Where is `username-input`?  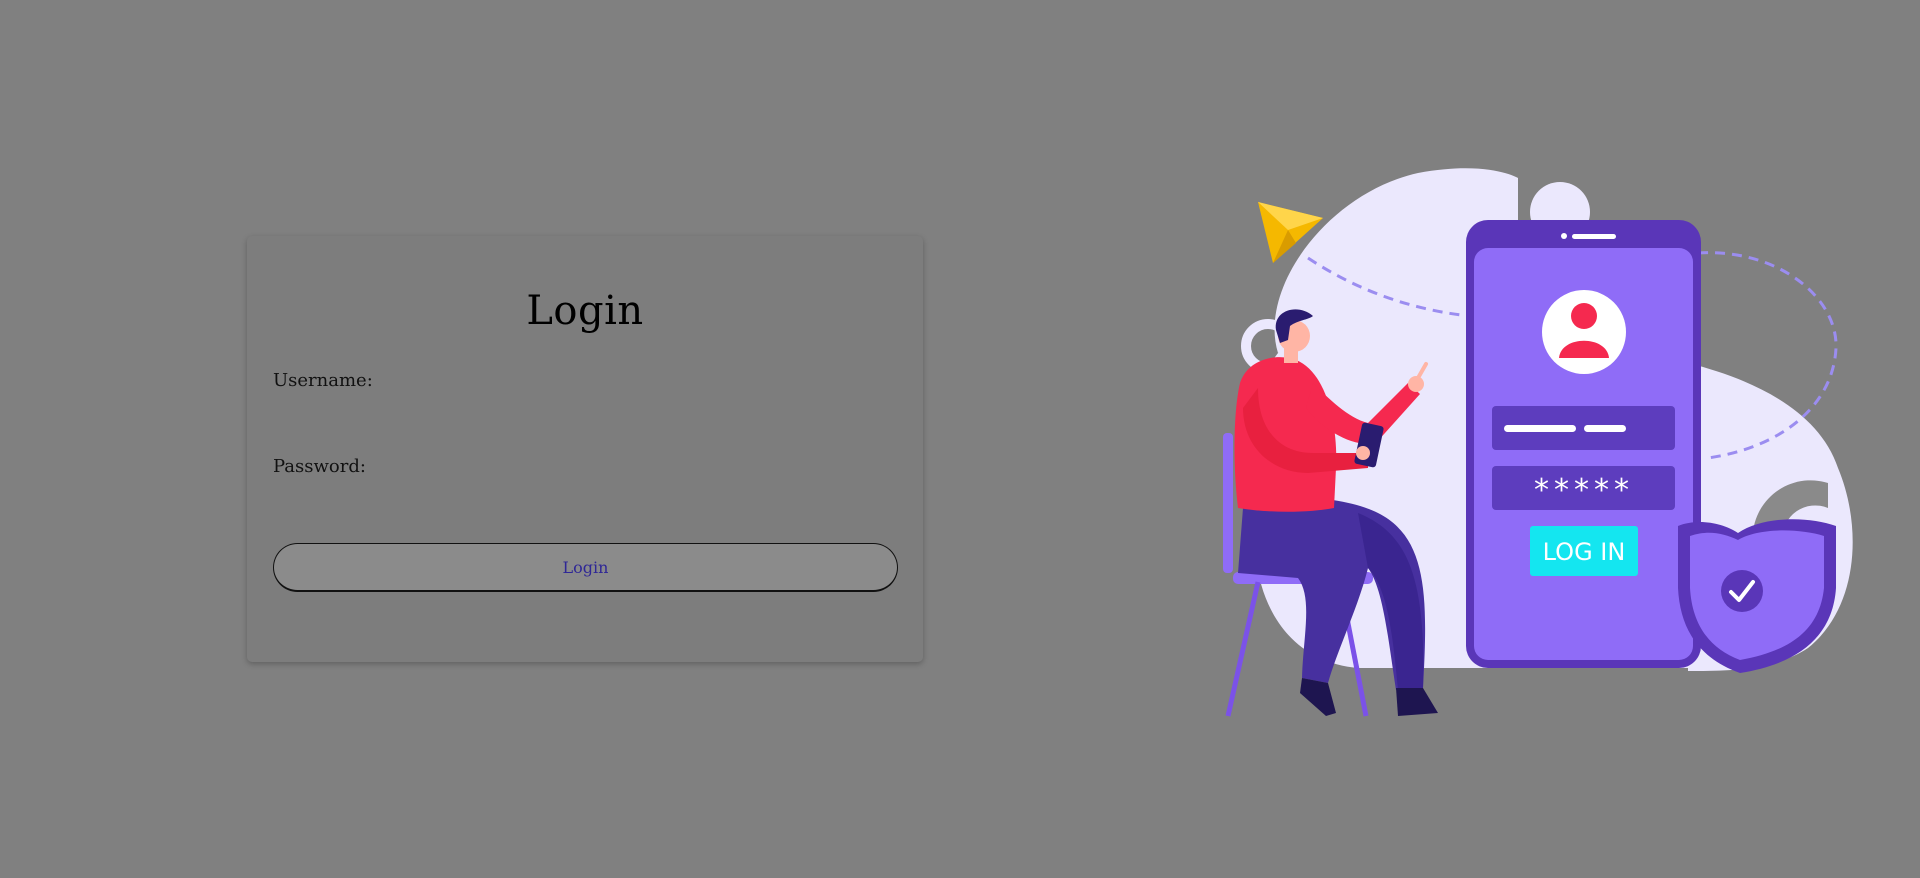 username-input is located at coordinates (587, 414).